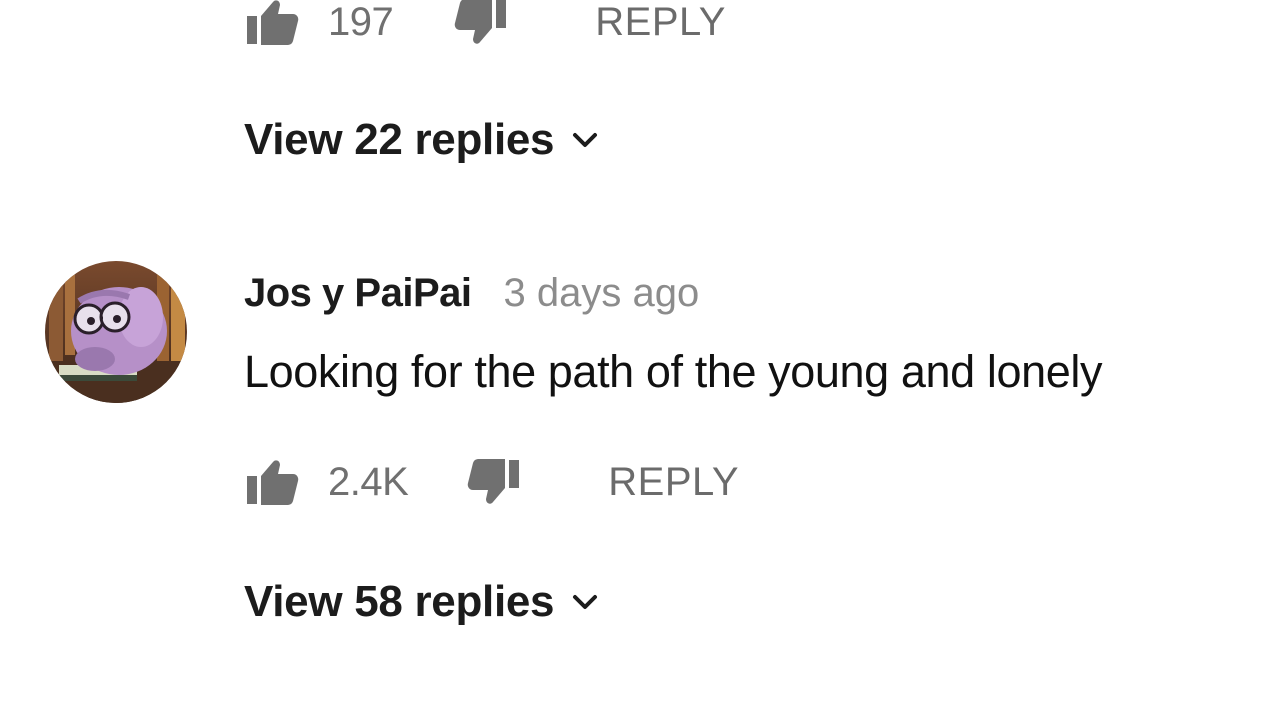 The height and width of the screenshot is (720, 1280). I want to click on previous-comment-action-bar: 197 REPLY, so click(485, 26).